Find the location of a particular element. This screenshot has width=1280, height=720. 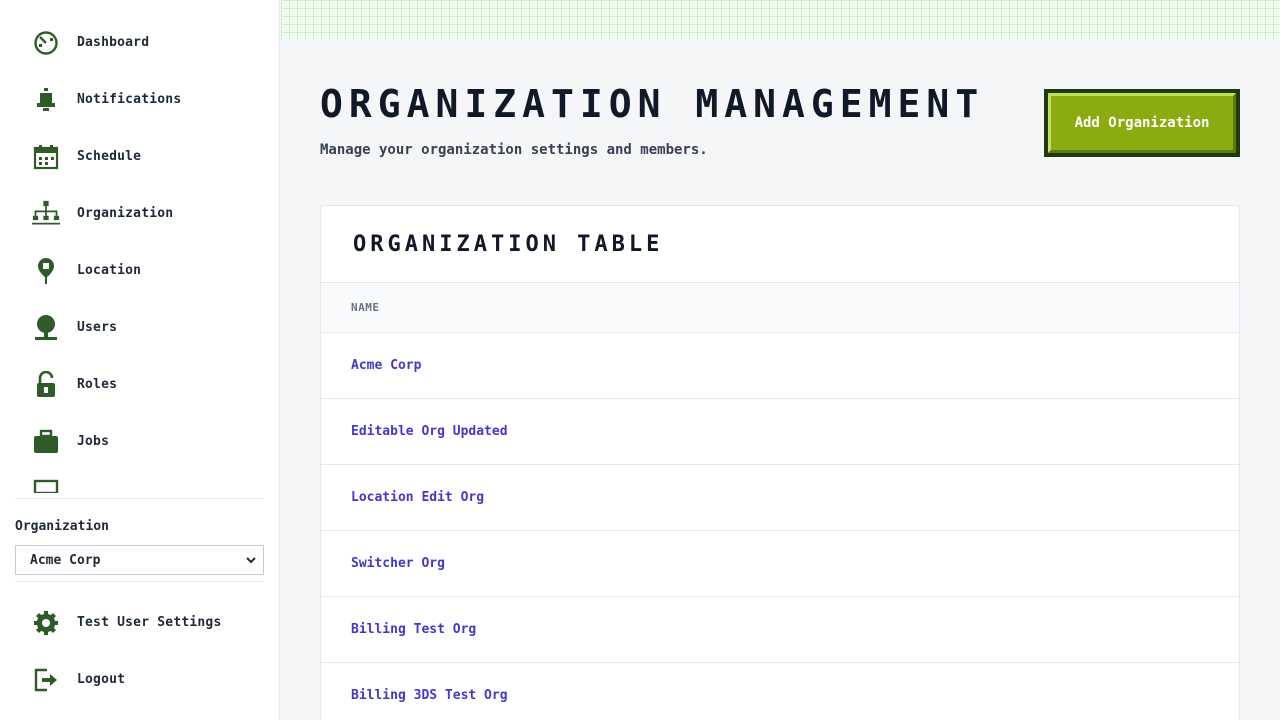

org-link: Switcher Org is located at coordinates (398, 563).